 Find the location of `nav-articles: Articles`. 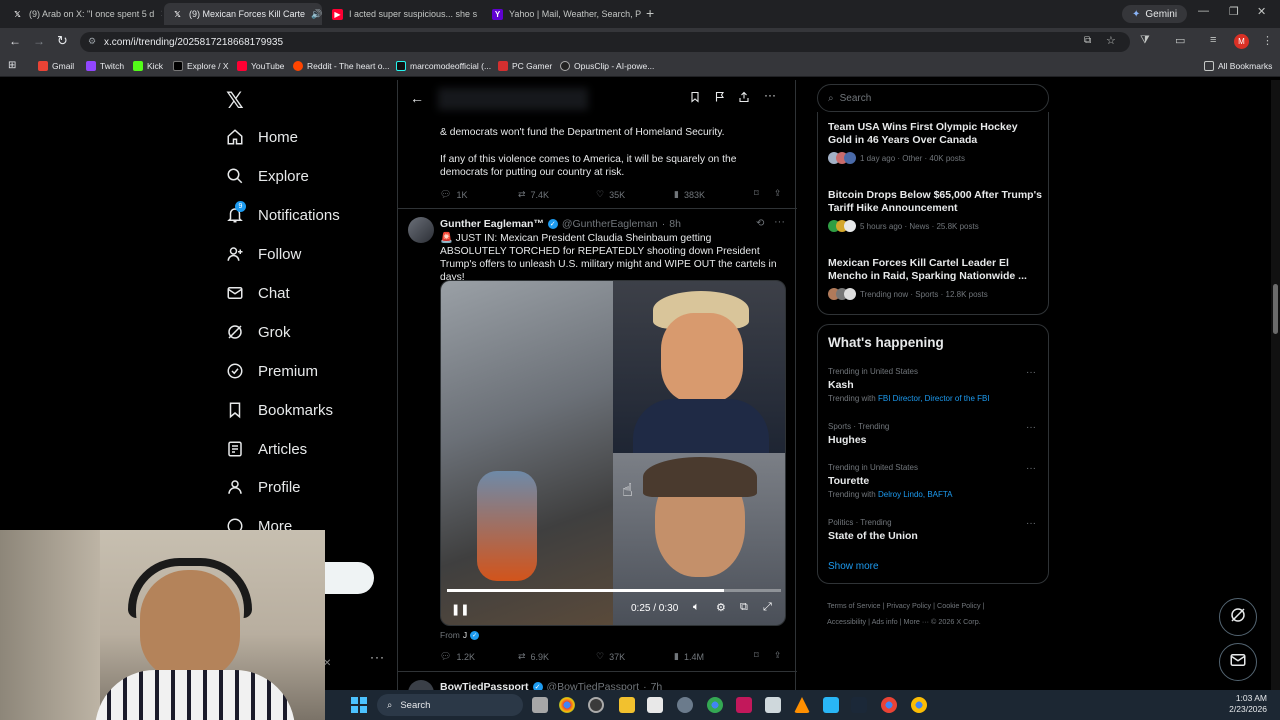

nav-articles: Articles is located at coordinates (266, 449).